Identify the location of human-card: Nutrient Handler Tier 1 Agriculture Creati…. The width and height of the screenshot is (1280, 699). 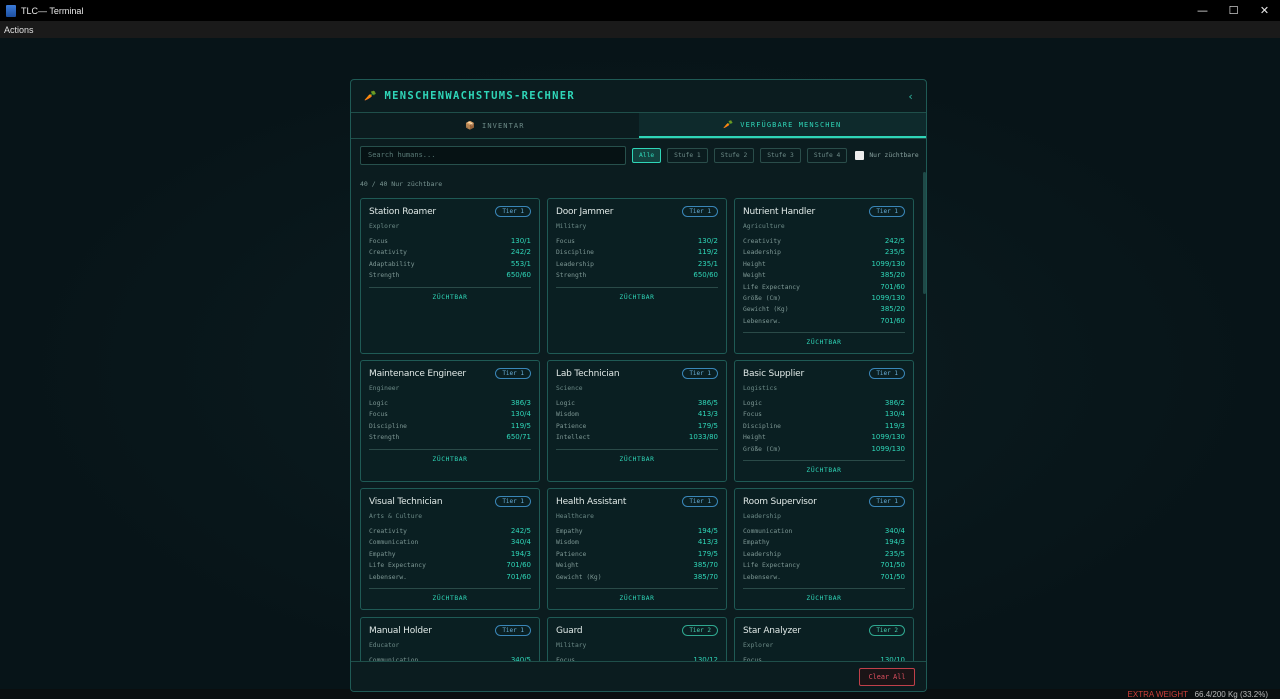
(824, 276).